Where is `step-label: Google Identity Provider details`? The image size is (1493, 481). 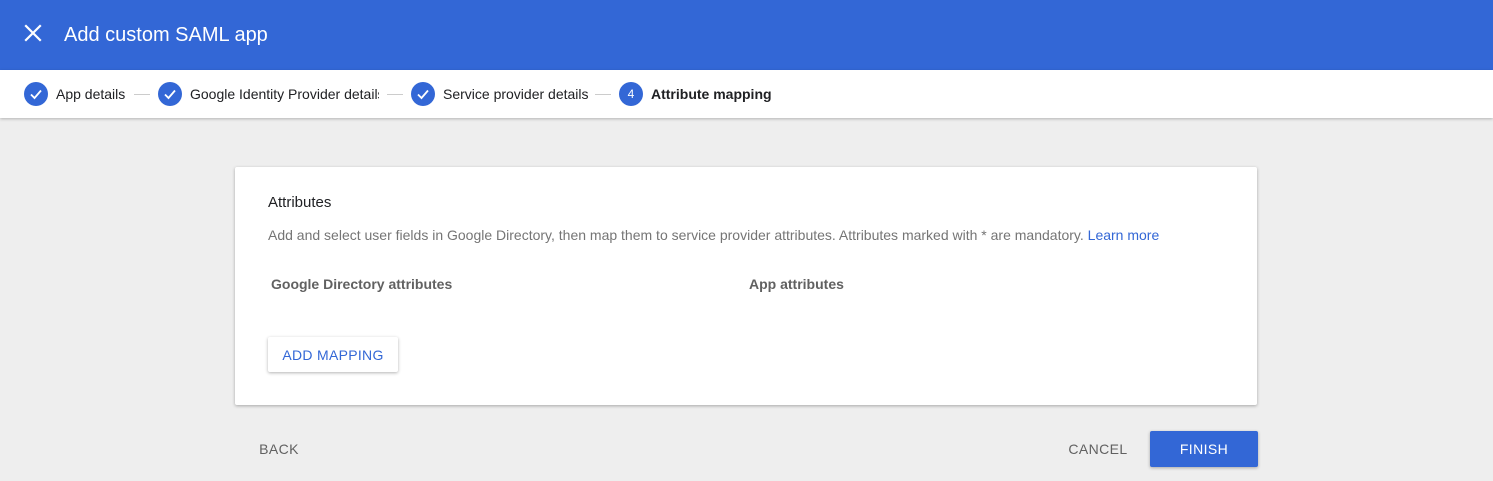 step-label: Google Identity Provider details is located at coordinates (284, 94).